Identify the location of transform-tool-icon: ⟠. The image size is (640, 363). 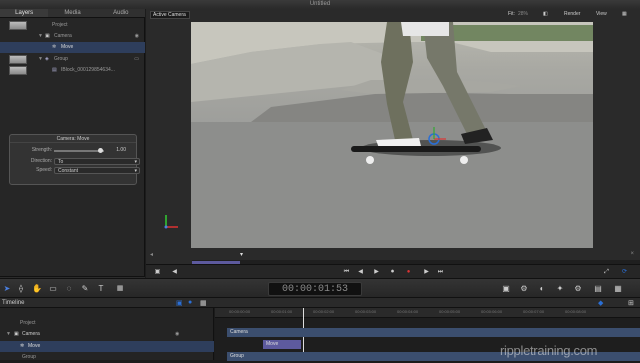
(21, 289).